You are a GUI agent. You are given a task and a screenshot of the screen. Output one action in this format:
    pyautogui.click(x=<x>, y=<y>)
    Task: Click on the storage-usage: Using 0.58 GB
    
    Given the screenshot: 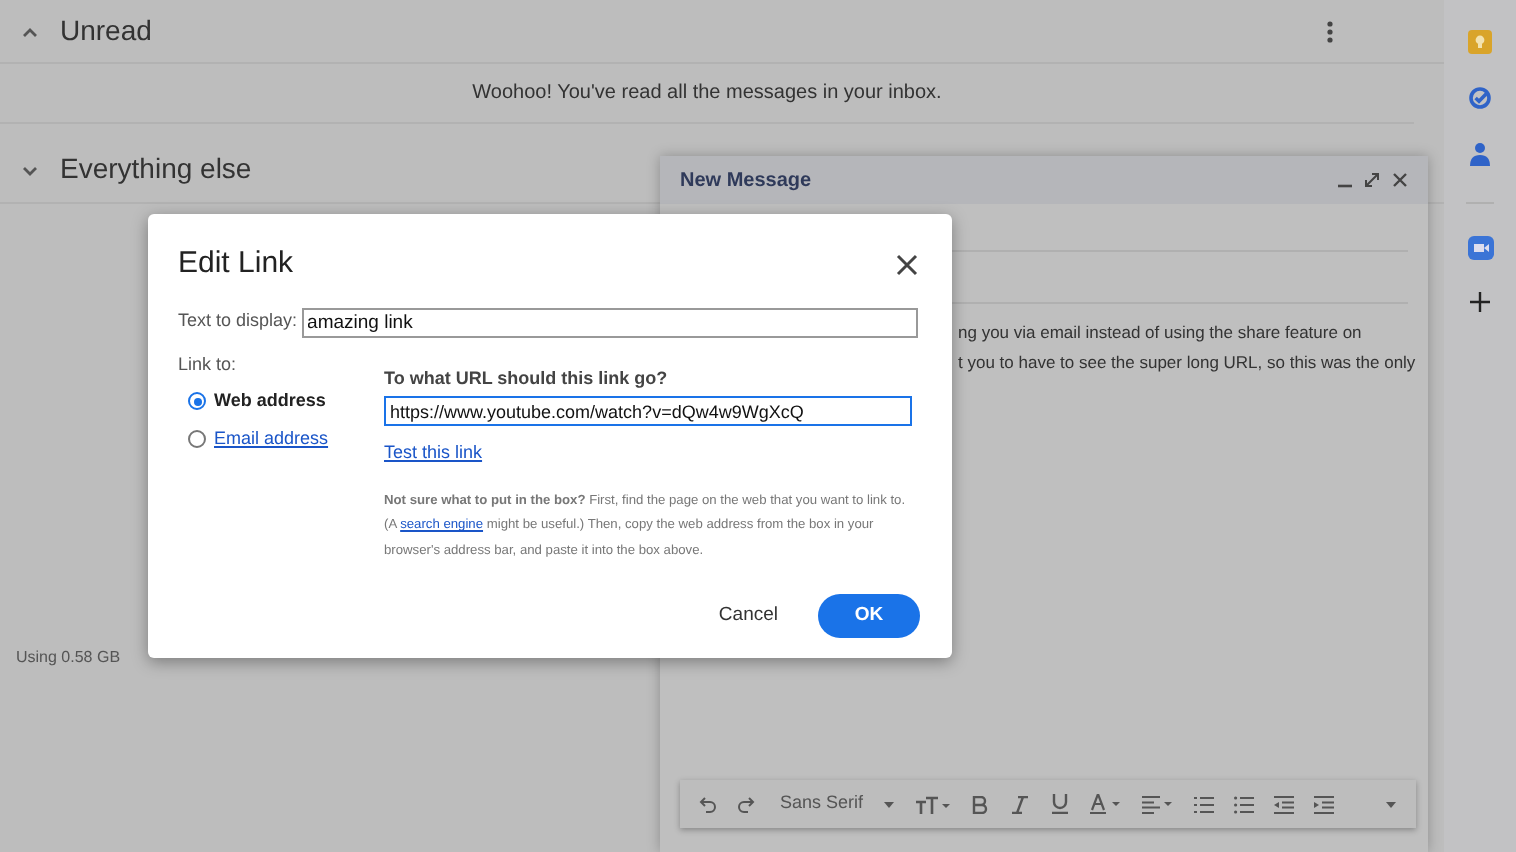 What is the action you would take?
    pyautogui.click(x=68, y=657)
    